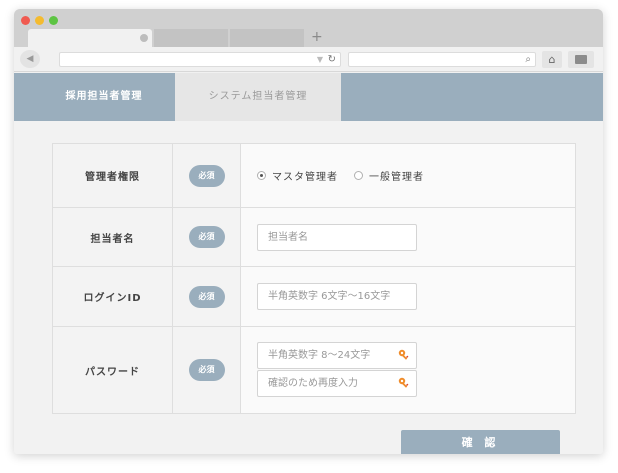 The height and width of the screenshot is (473, 618). I want to click on close-window-button, so click(25, 20).